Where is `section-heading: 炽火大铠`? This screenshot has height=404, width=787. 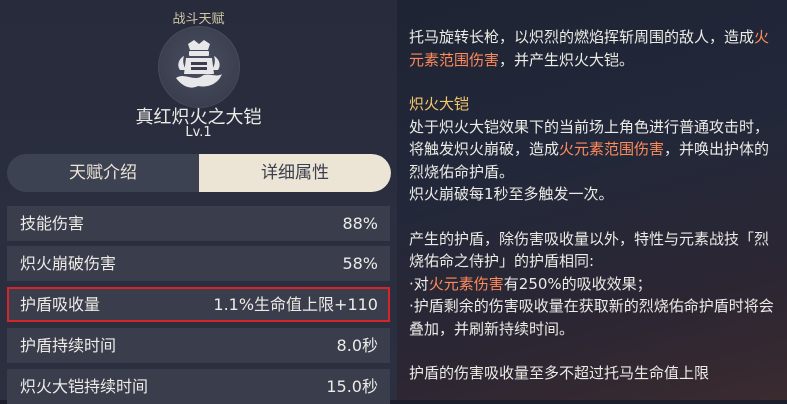
section-heading: 炽火大铠 is located at coordinates (439, 104).